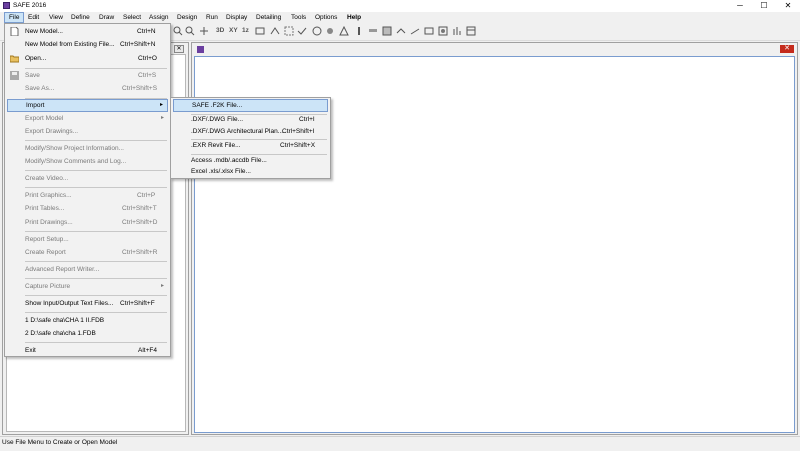 Image resolution: width=800 pixels, height=451 pixels. Describe the element at coordinates (415, 31) in the screenshot. I see `ramp-icon` at that location.